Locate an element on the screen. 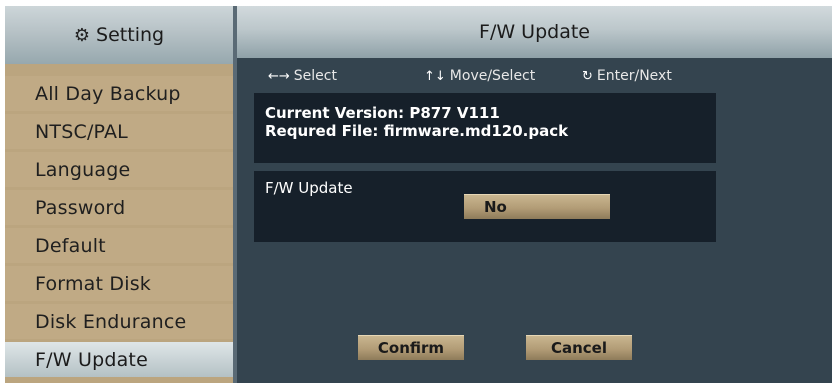  hint-enter-next-text: Enter/Next is located at coordinates (634, 76).